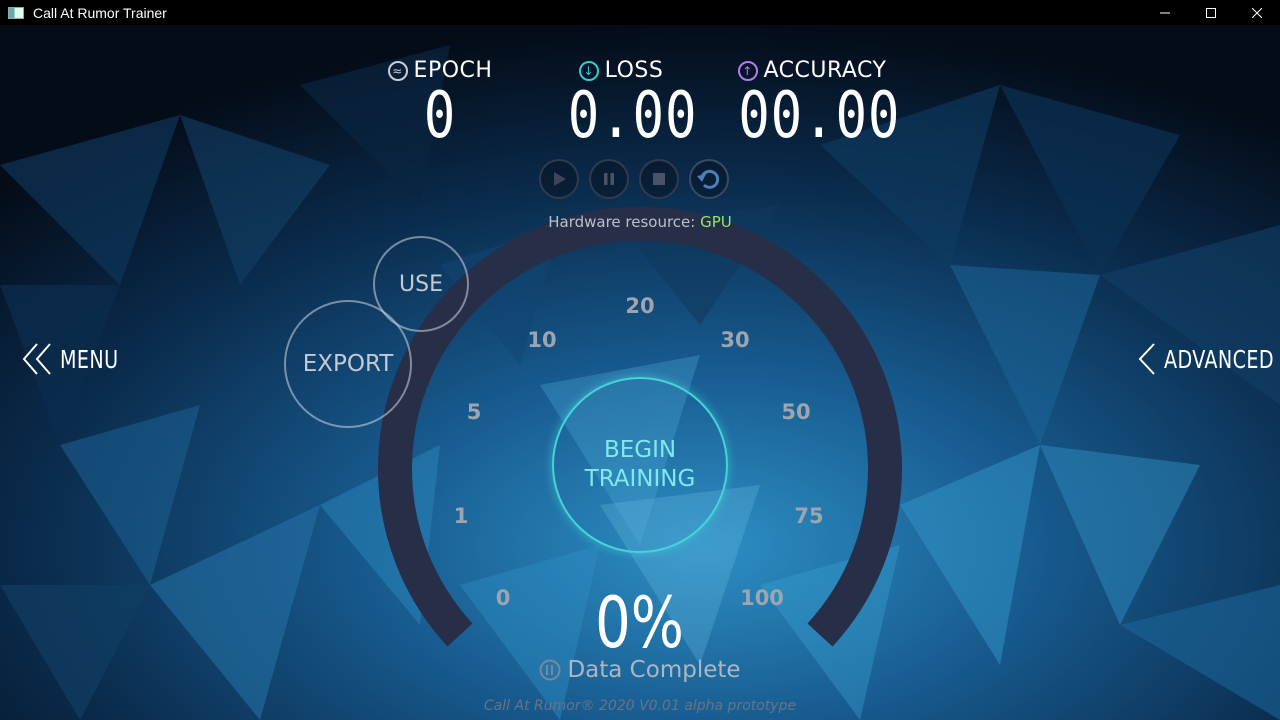 The width and height of the screenshot is (1280, 720). Describe the element at coordinates (100, 12) in the screenshot. I see `window-title: Call At Rumor Trainer` at that location.